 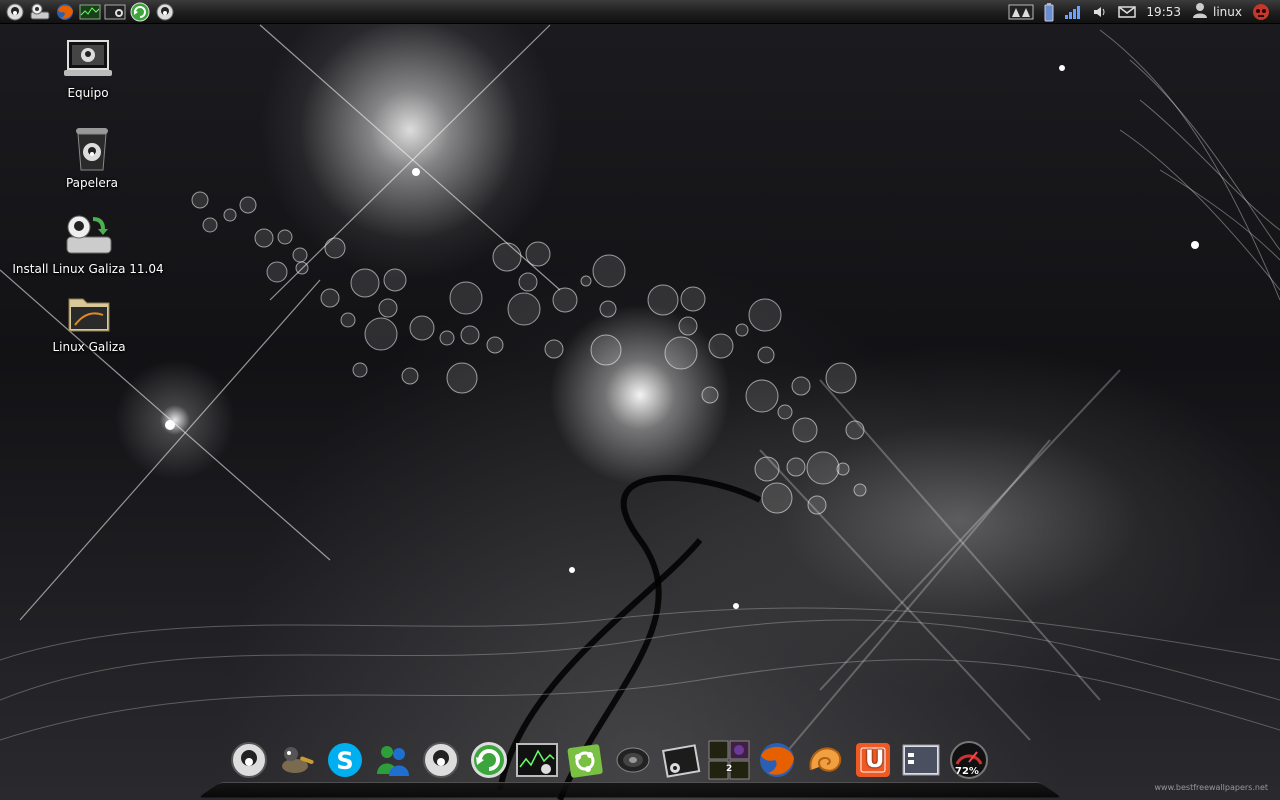 I want to click on user-menu: linux, so click(x=1216, y=12).